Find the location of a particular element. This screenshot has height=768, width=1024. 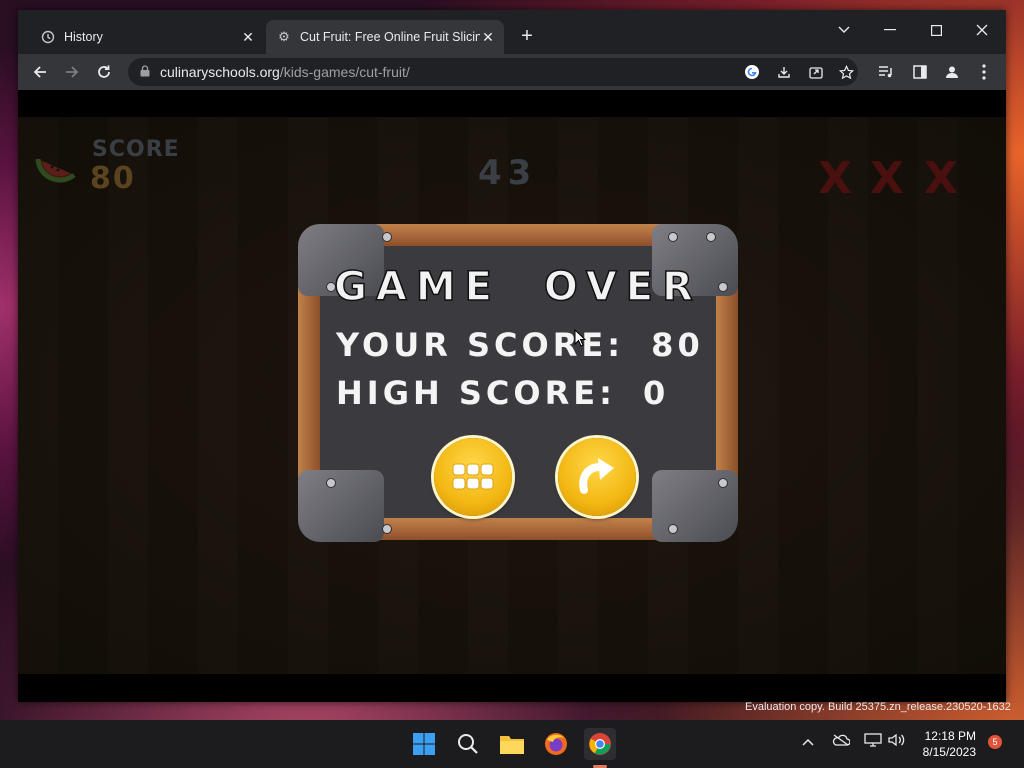

profile-icon is located at coordinates (952, 72).